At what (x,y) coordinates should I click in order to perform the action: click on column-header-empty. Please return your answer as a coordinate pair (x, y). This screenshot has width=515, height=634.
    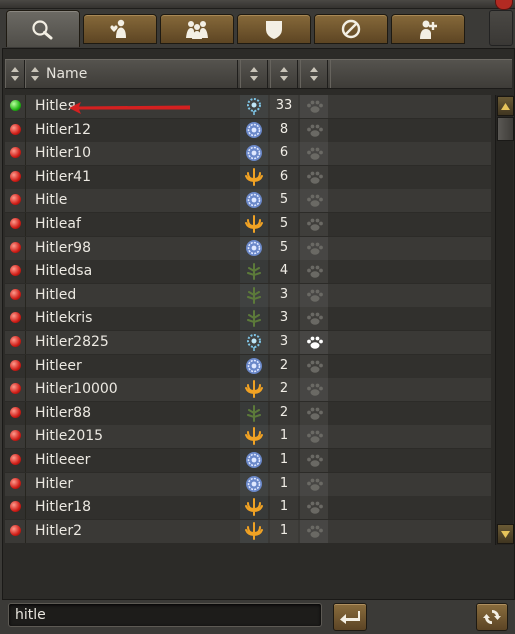
    Looking at the image, I should click on (421, 74).